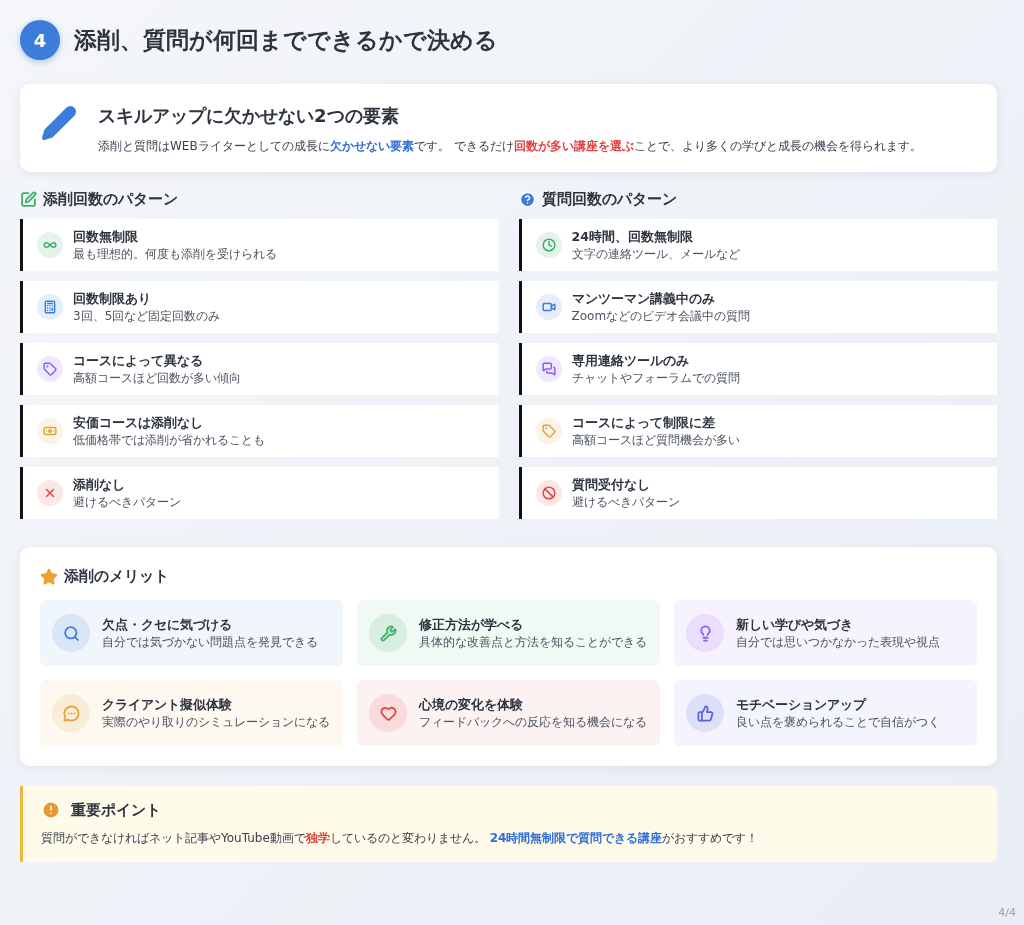 The height and width of the screenshot is (925, 1024). Describe the element at coordinates (138, 361) in the screenshot. I see `pattern-title: コースによって異なる` at that location.